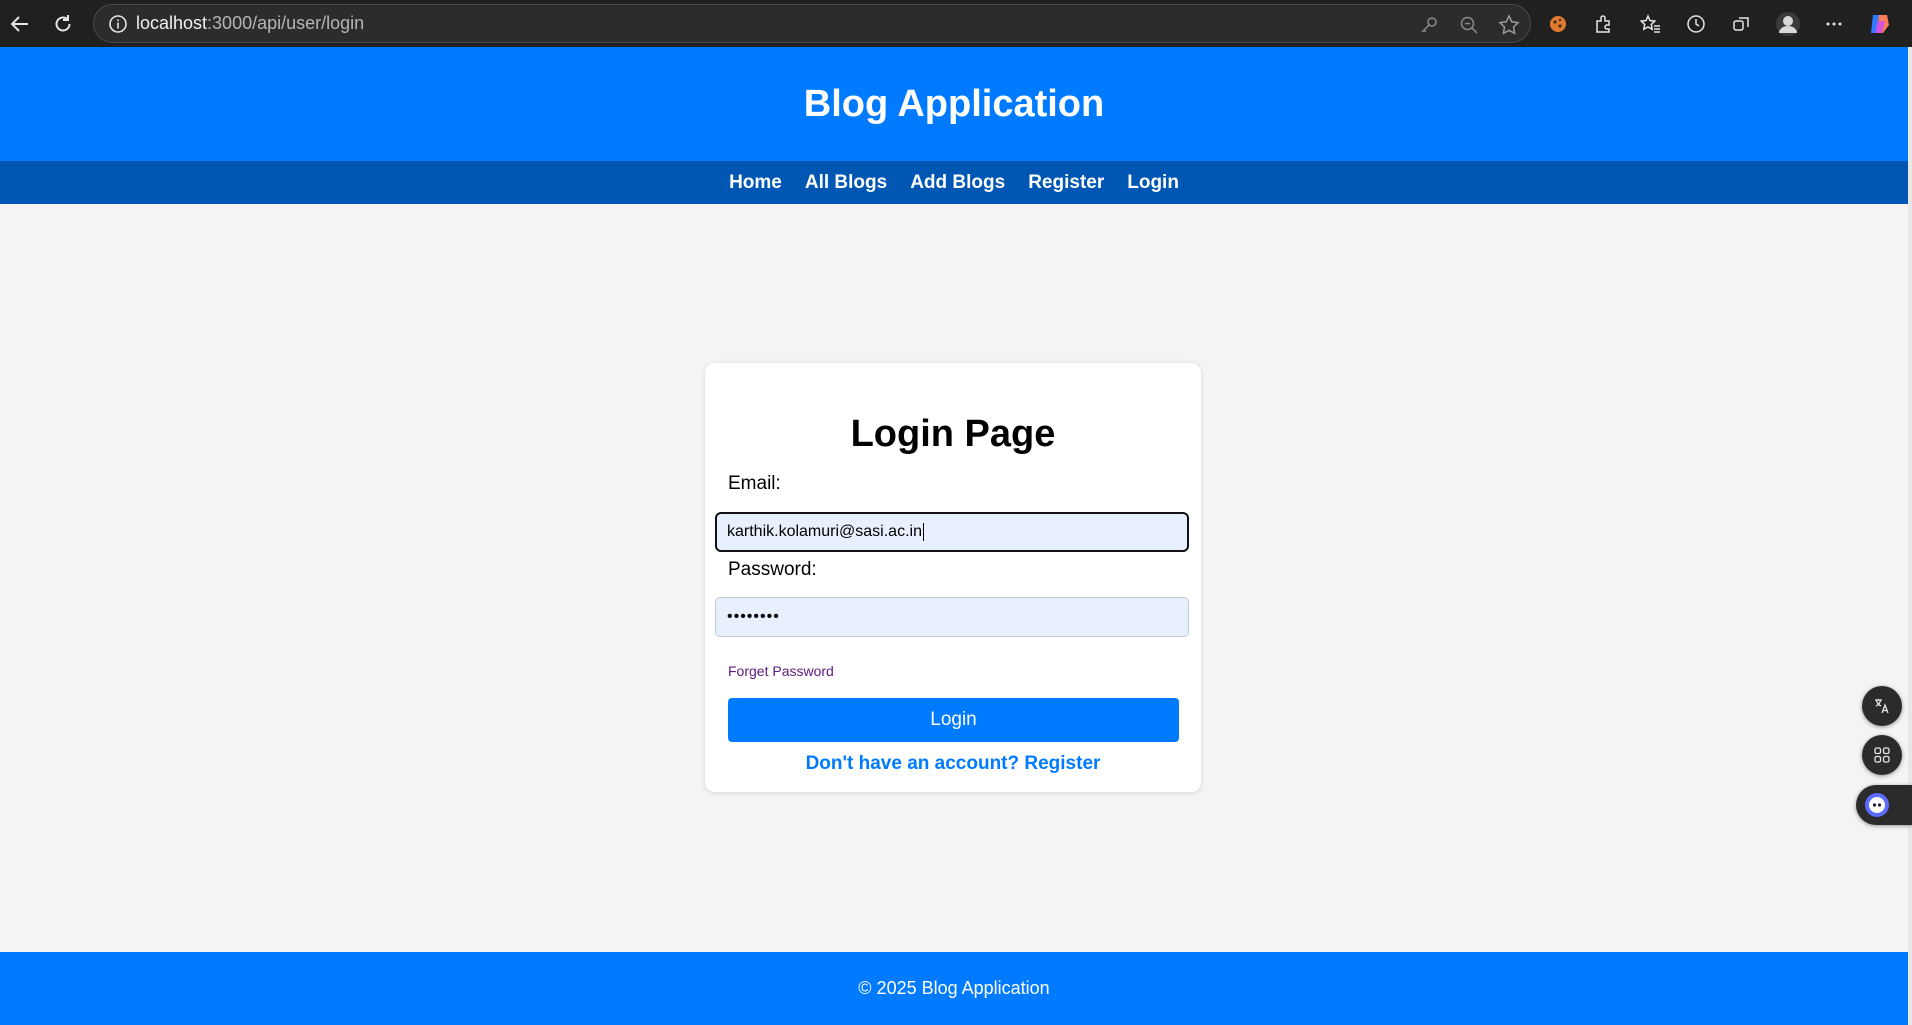 The width and height of the screenshot is (1912, 1025). I want to click on zoom-icon, so click(1469, 25).